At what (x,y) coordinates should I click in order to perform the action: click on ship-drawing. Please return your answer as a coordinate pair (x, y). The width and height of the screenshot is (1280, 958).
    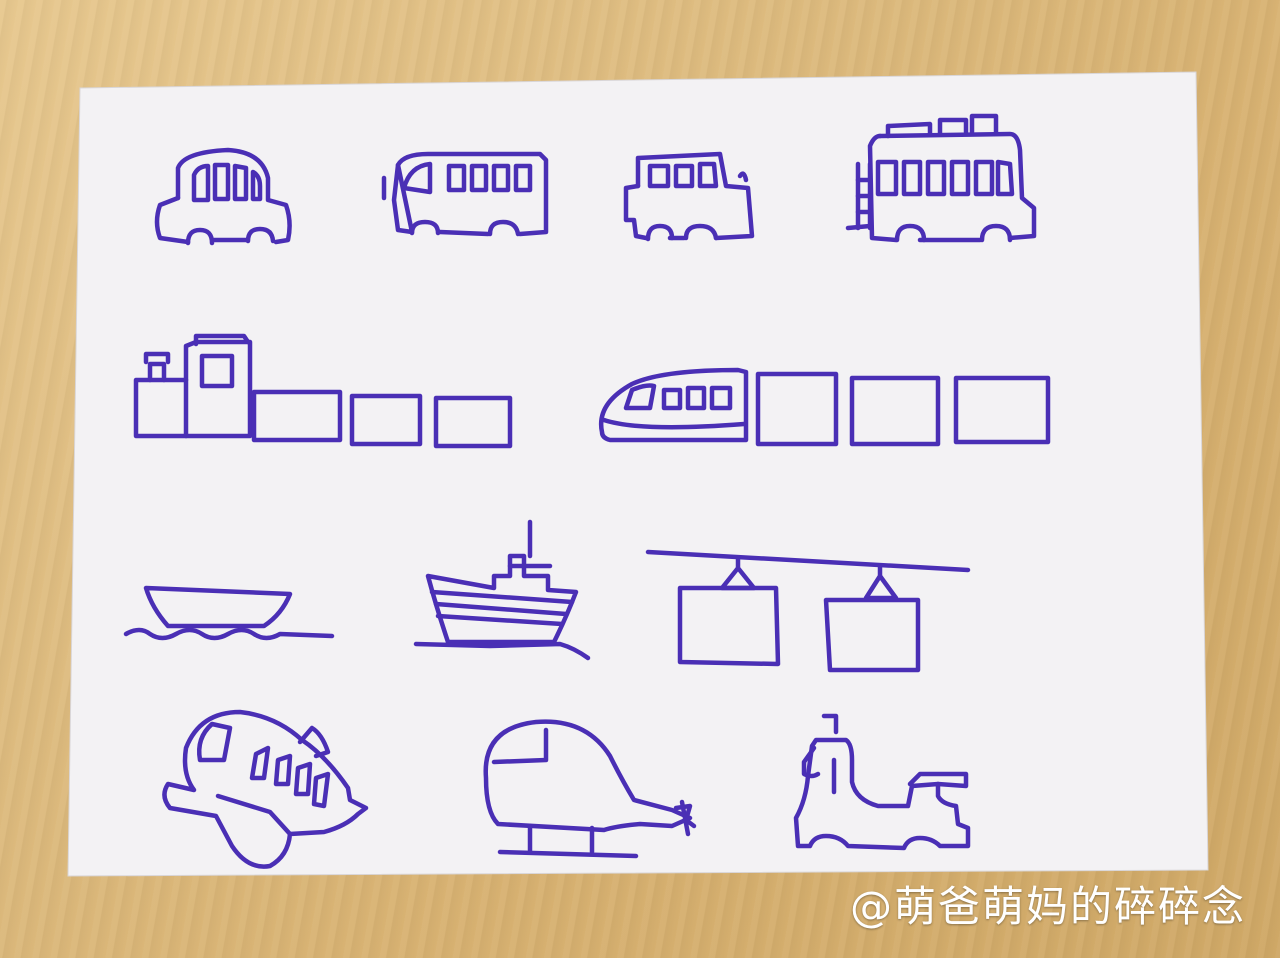
    Looking at the image, I should click on (502, 590).